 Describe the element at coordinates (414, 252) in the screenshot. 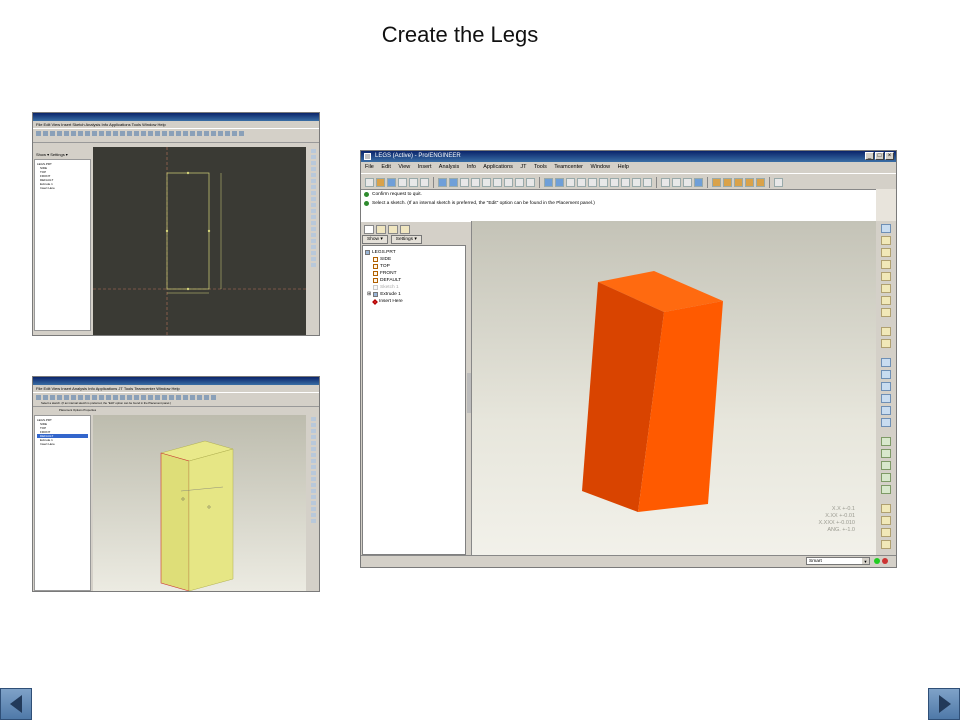

I see `tree-item-legs-prt: LEGS.PRT` at that location.